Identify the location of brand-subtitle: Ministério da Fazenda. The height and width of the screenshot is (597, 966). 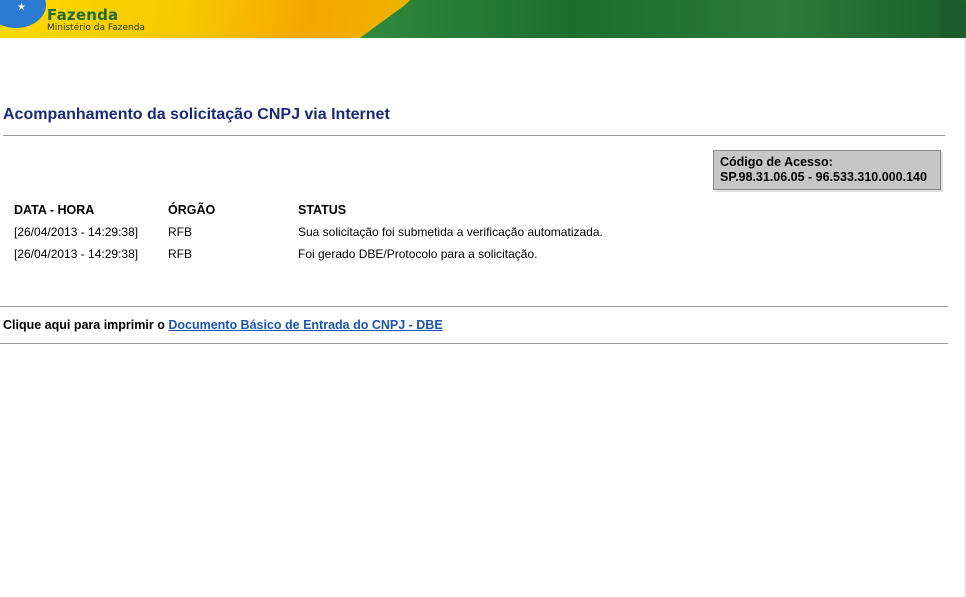
(96, 28).